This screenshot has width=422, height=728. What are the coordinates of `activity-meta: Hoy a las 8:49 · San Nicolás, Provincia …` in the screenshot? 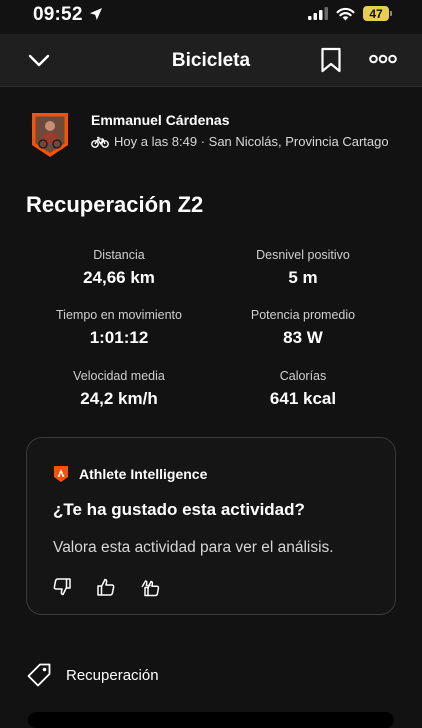 It's located at (240, 141).